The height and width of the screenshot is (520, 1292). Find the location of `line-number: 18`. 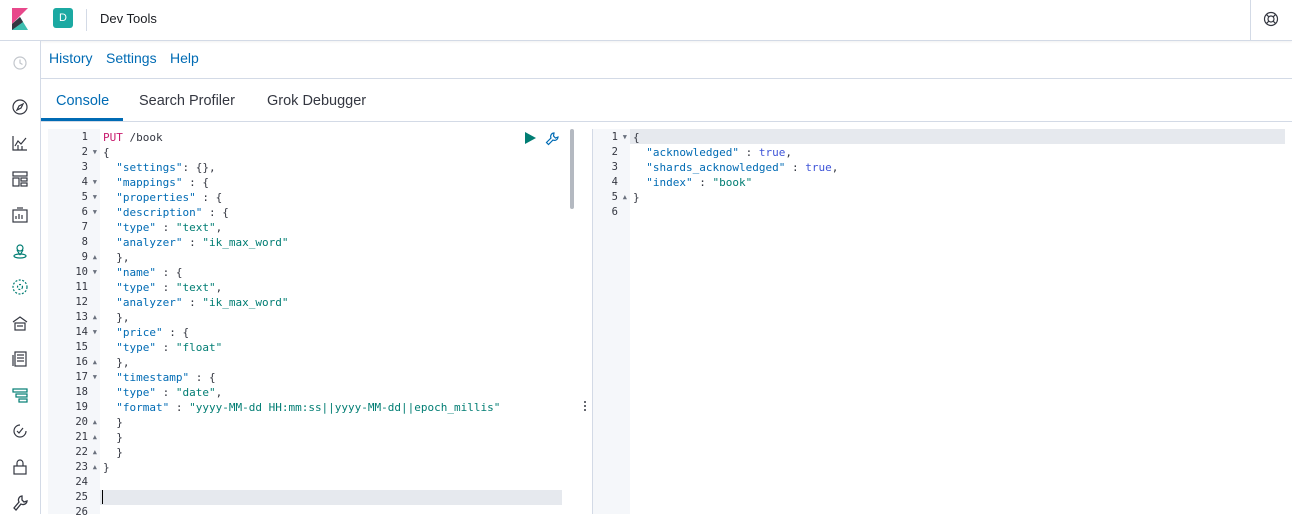

line-number: 18 is located at coordinates (74, 392).